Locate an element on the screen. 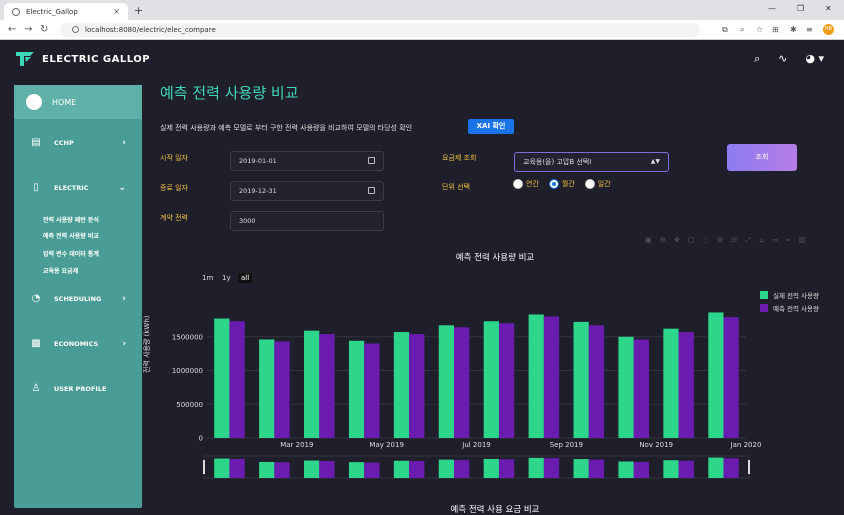 The height and width of the screenshot is (515, 844). puzzle-icon: ✱ is located at coordinates (793, 29).